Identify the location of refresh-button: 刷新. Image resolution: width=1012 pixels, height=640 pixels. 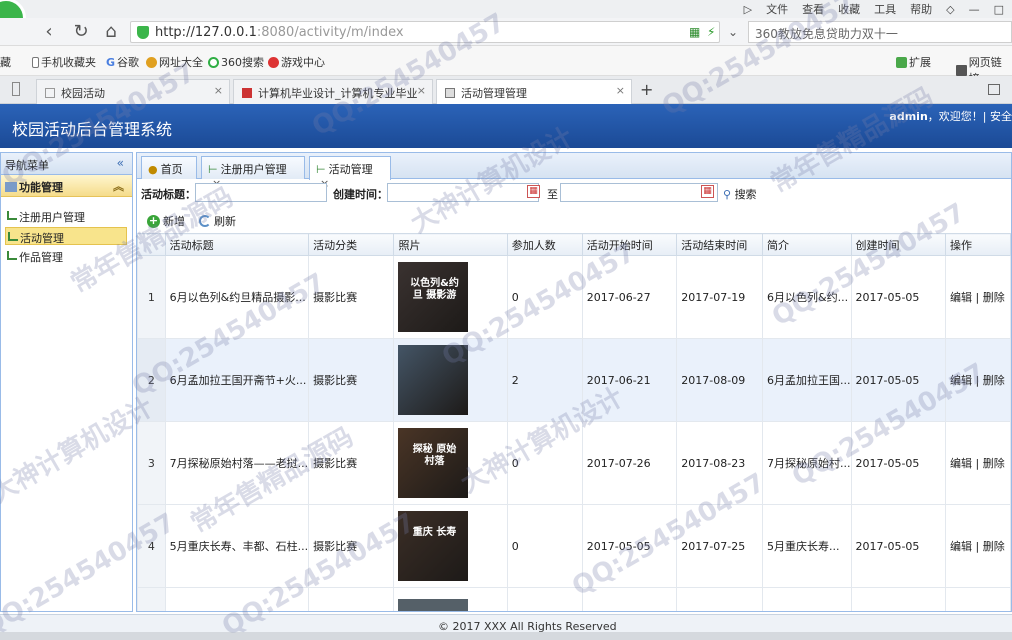
(217, 221).